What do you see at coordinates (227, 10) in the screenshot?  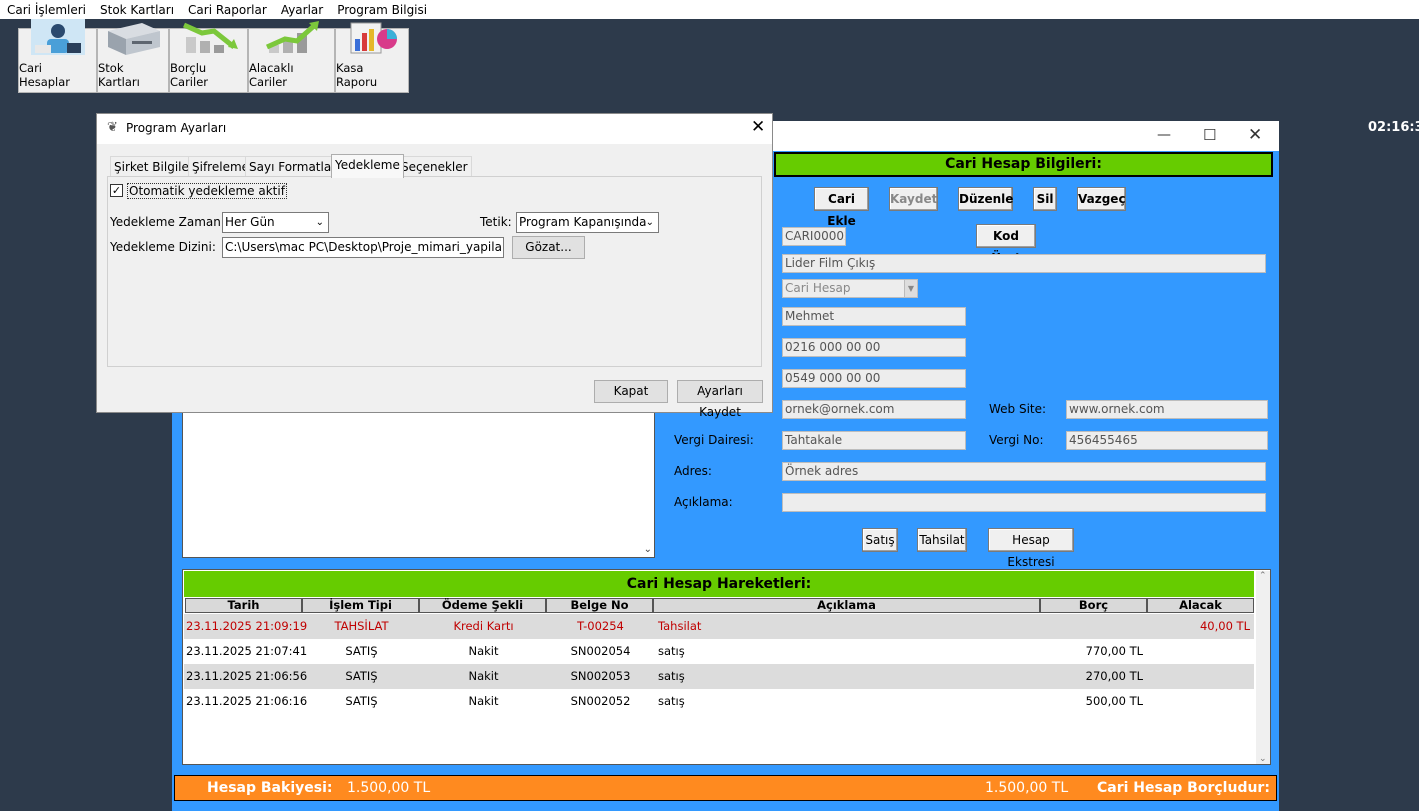 I see `menu-cari-raporlar: Cari Raporlar` at bounding box center [227, 10].